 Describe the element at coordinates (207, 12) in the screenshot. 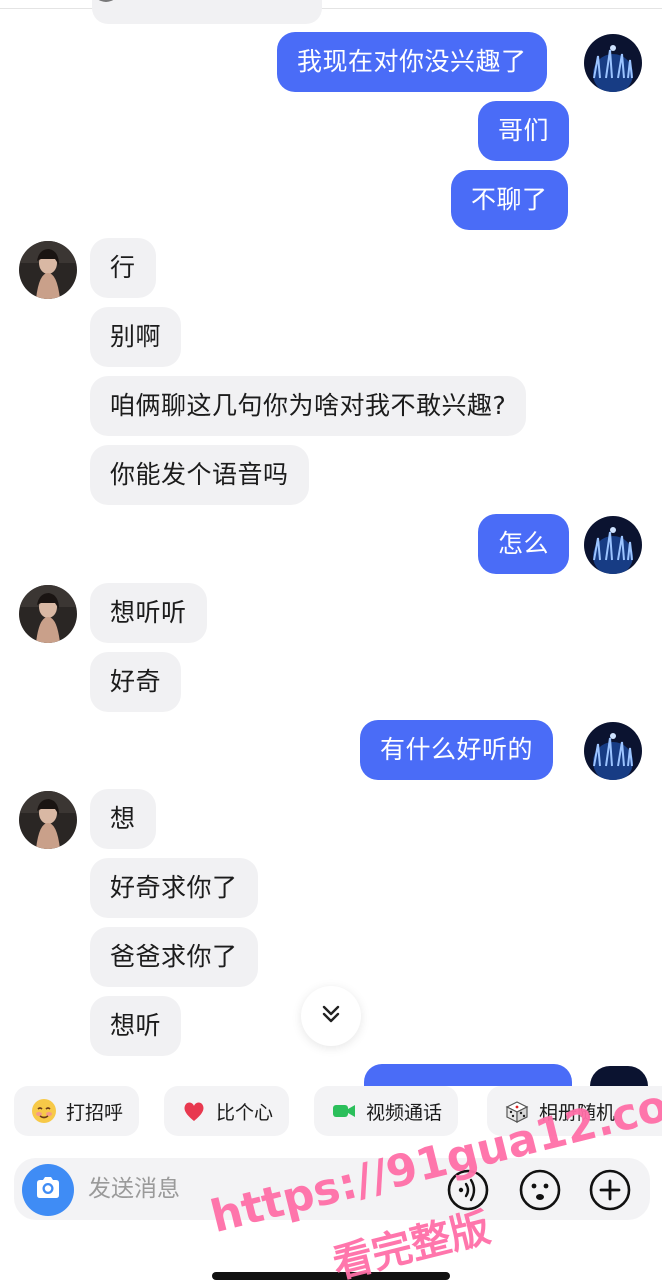

I see `partial-message-bubble` at that location.